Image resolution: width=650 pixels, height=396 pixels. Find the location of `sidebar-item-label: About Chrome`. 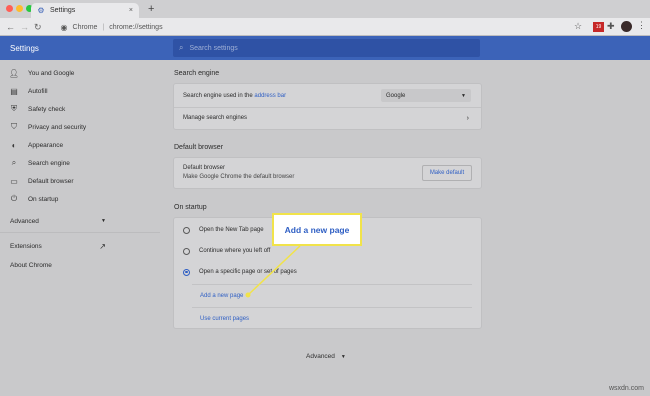

sidebar-item-label: About Chrome is located at coordinates (31, 265).